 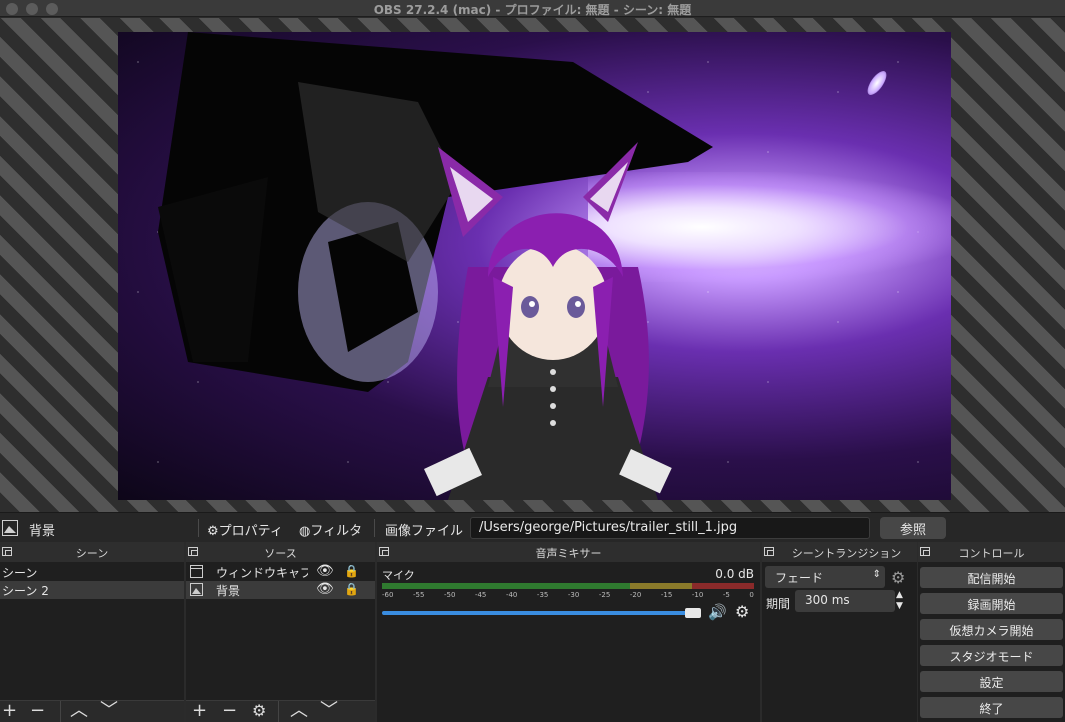 What do you see at coordinates (92, 552) in the screenshot?
I see `scenes-header: シーン` at bounding box center [92, 552].